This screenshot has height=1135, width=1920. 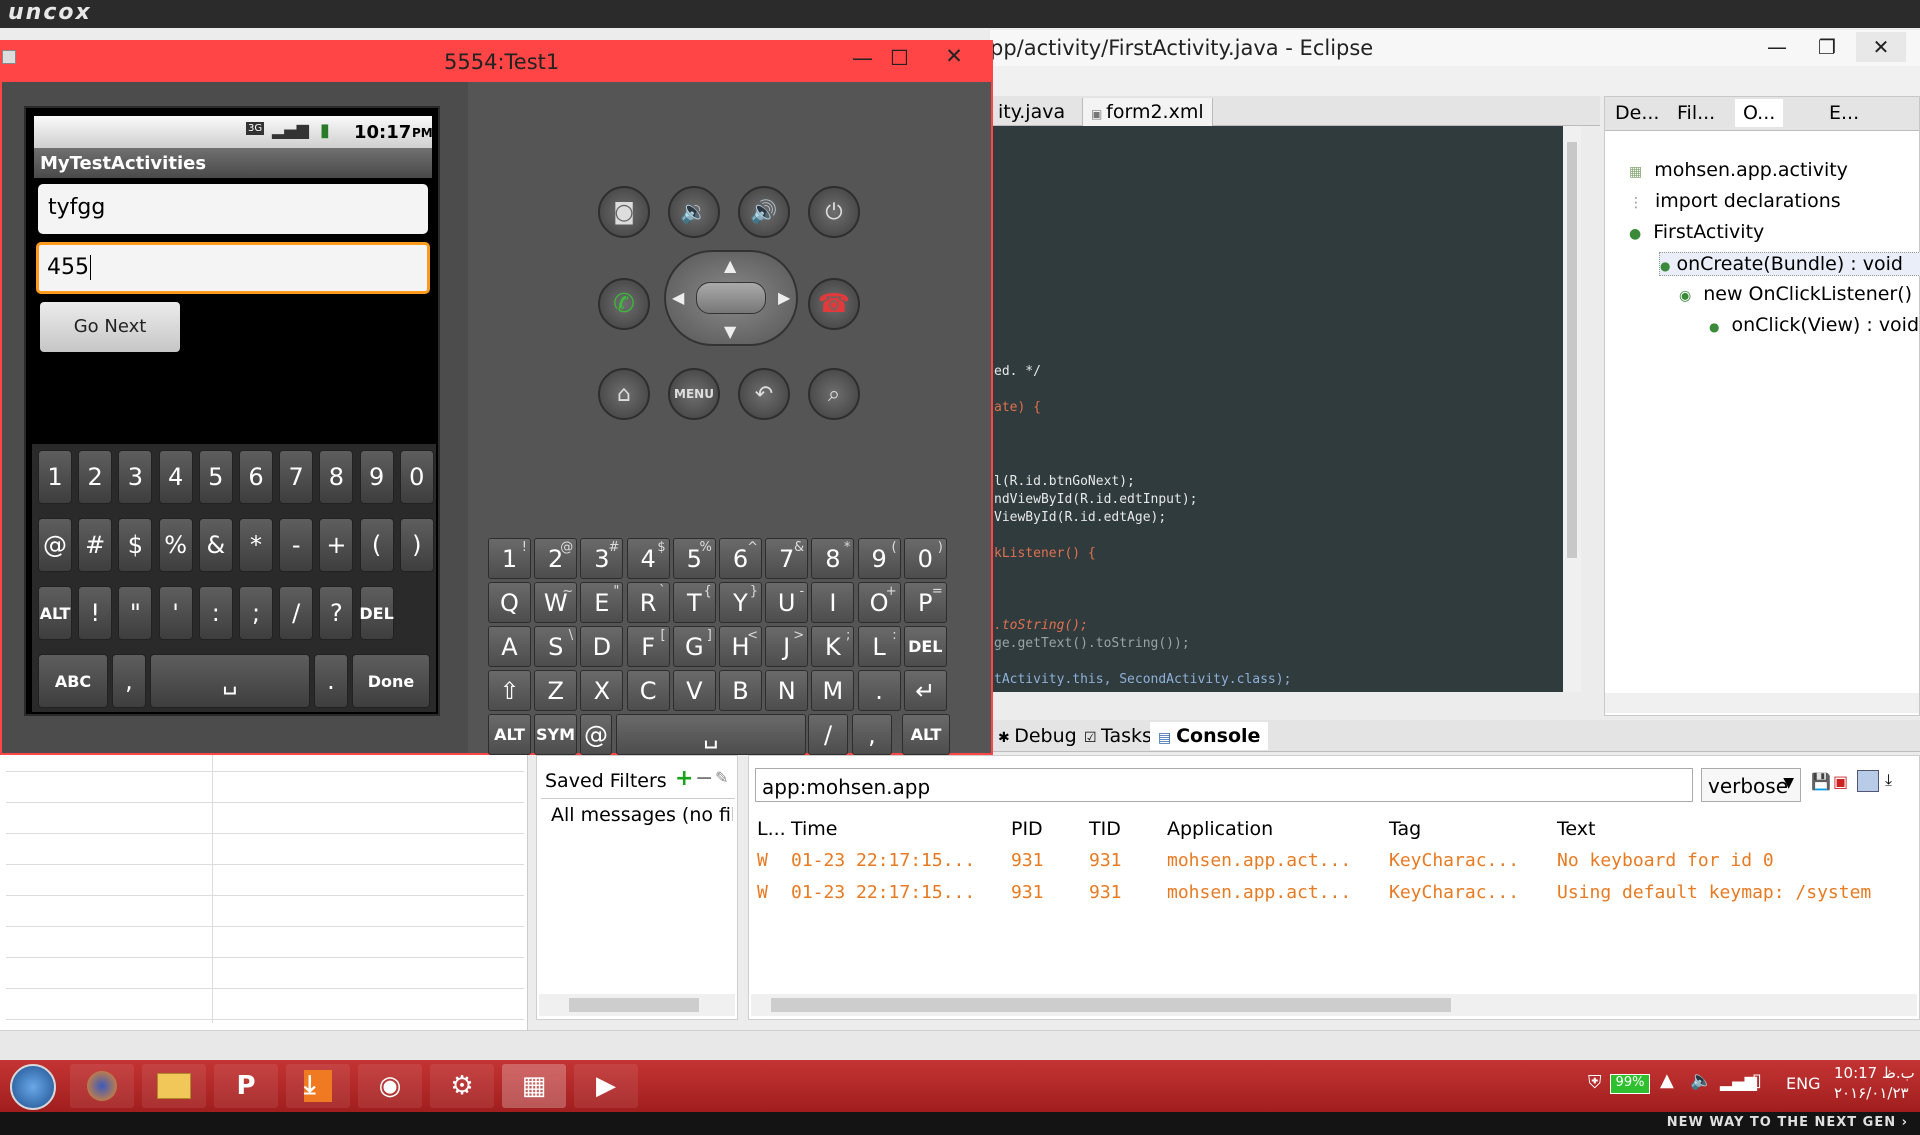 What do you see at coordinates (954, 58) in the screenshot?
I see `emu-close-button: ✕` at bounding box center [954, 58].